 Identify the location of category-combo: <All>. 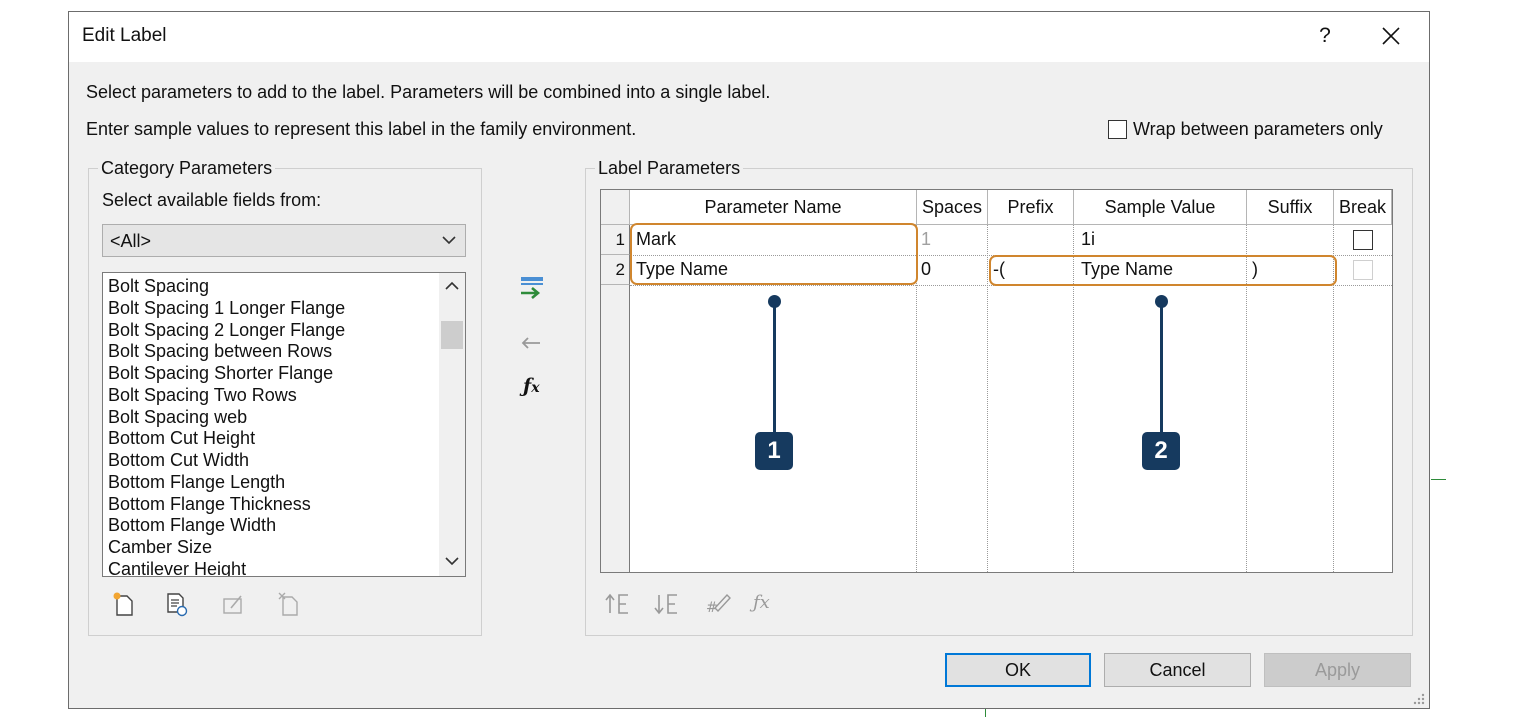
(284, 240).